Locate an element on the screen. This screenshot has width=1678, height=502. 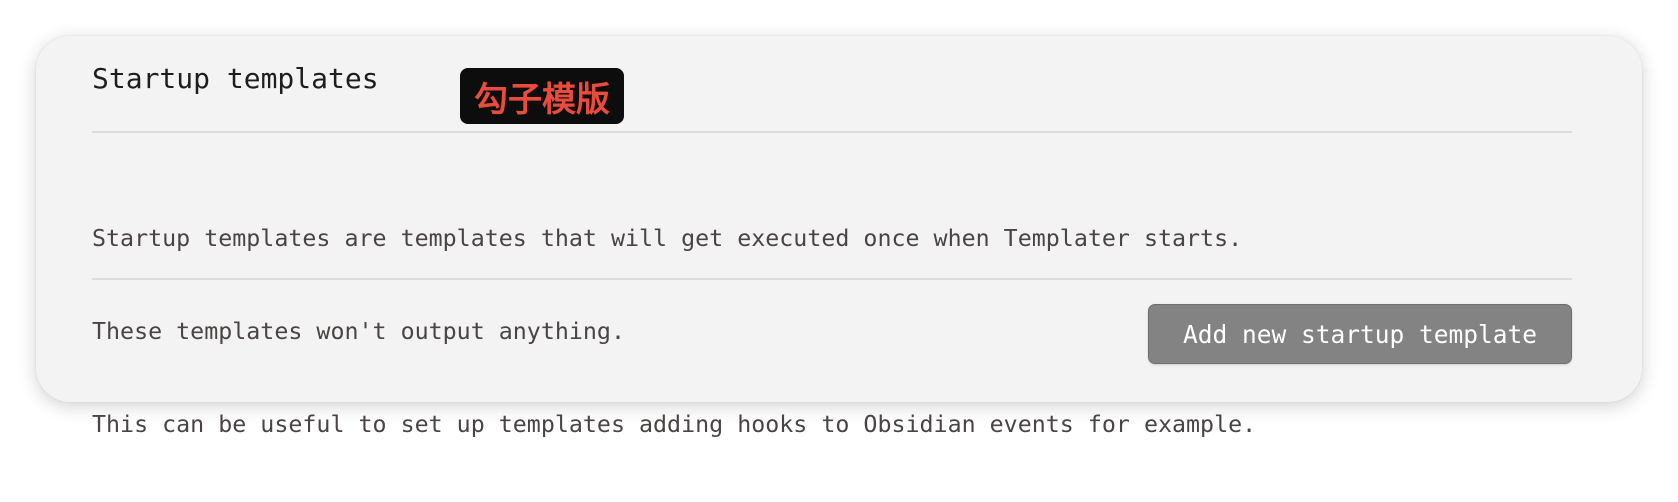
add-startup-template-button: Add new startup template is located at coordinates (1360, 334).